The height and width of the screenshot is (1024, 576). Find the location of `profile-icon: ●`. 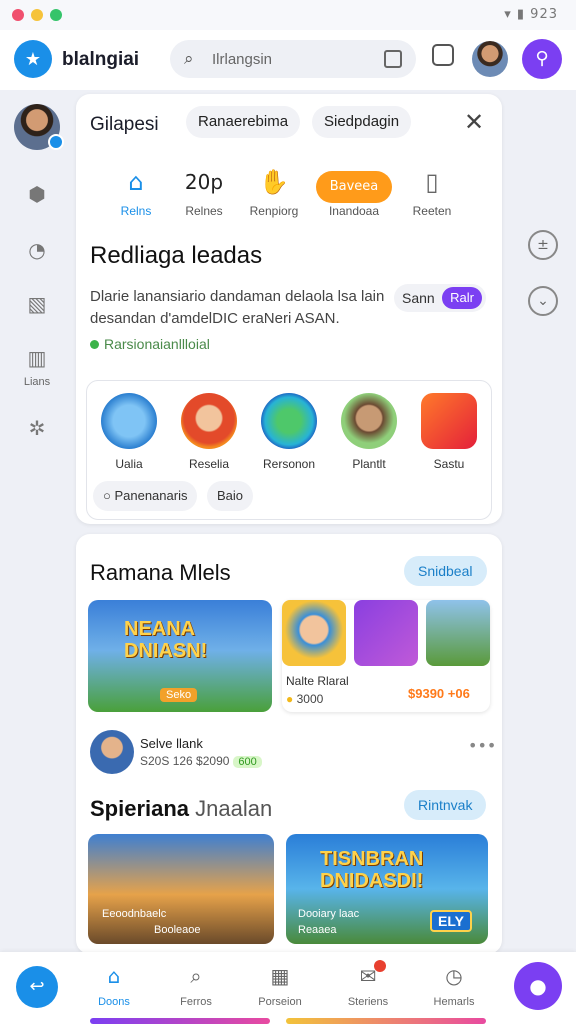

profile-icon: ● is located at coordinates (538, 986).